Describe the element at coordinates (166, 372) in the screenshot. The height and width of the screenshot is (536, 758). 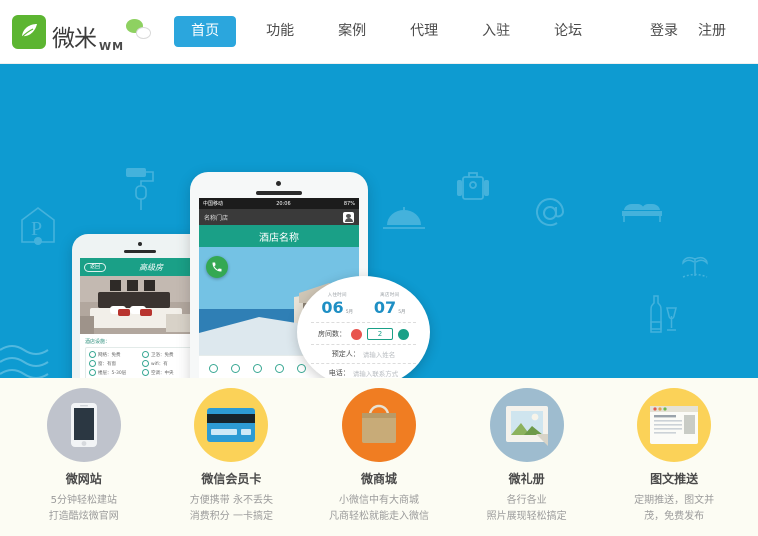
I see `facility-item: 空调：中央` at that location.